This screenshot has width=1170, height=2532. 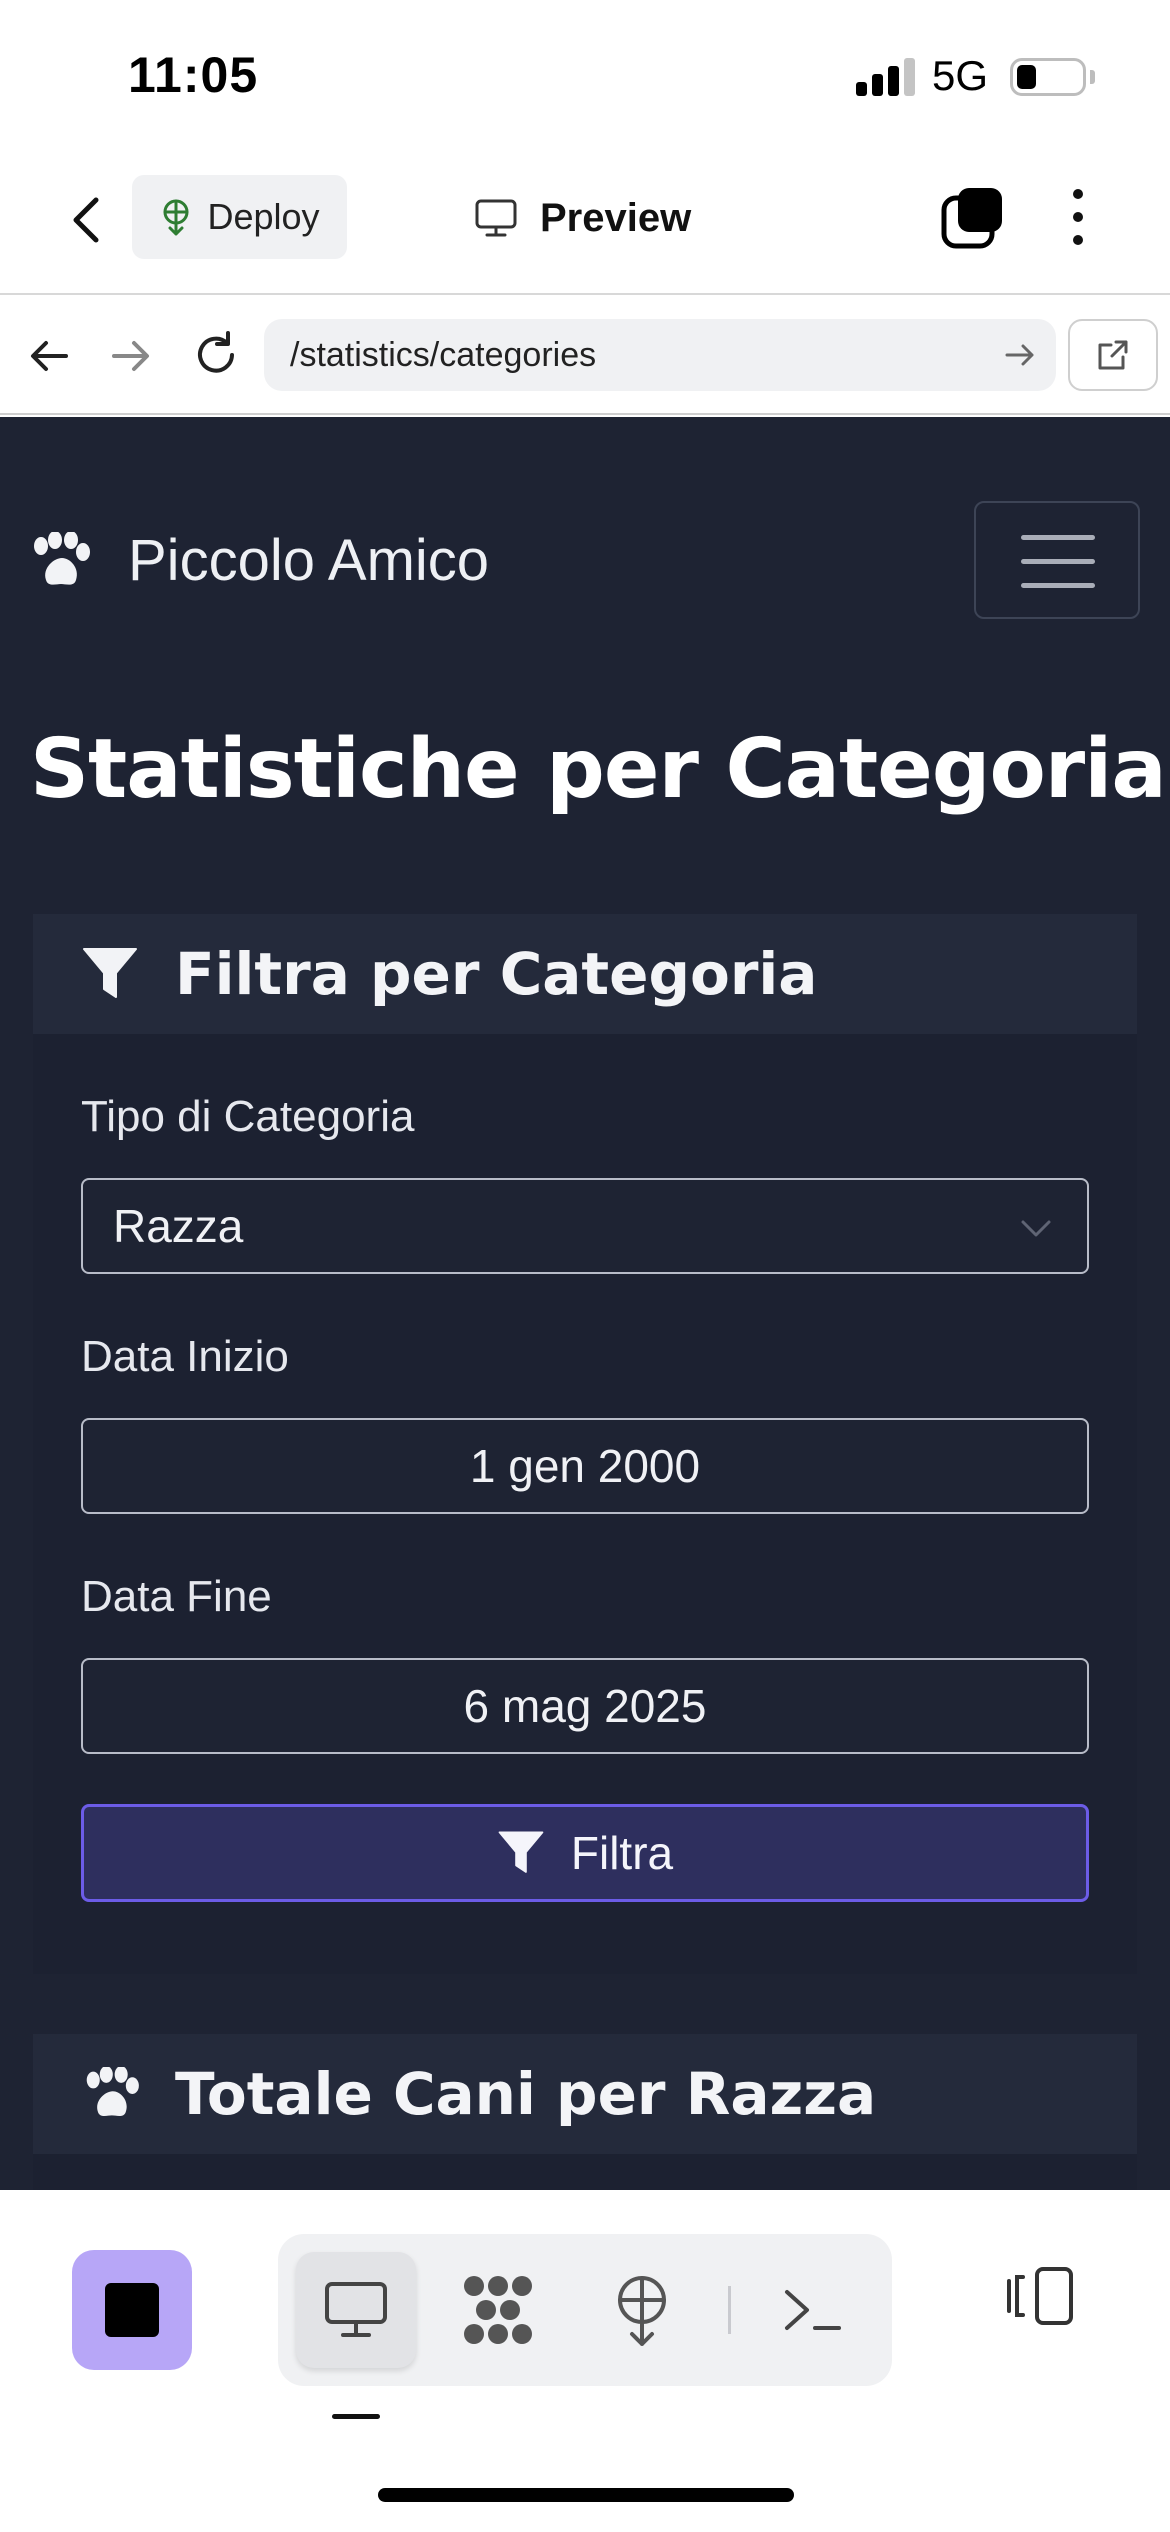 I want to click on chevron-left-icon, so click(x=86, y=220).